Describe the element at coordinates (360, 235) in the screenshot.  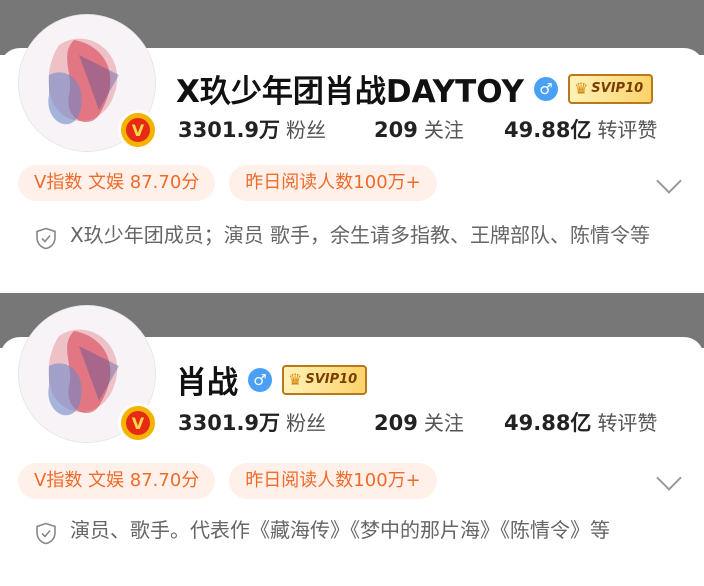
I see `bio-text: X玖少年团成员；演员 歌手，余生请多指教、王牌部队、陈情令等` at that location.